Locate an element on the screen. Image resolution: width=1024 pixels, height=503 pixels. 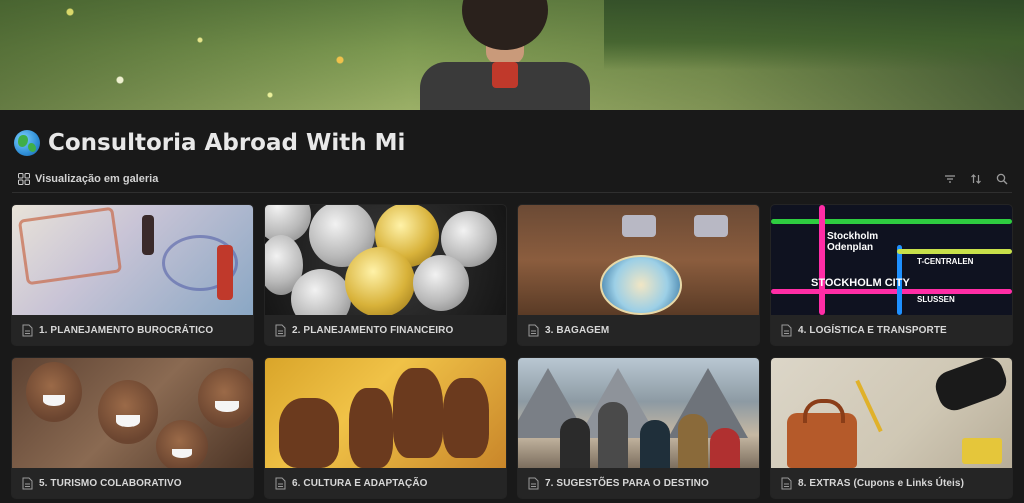
gallery-view-label: Visualização em galeria is located at coordinates (97, 179).